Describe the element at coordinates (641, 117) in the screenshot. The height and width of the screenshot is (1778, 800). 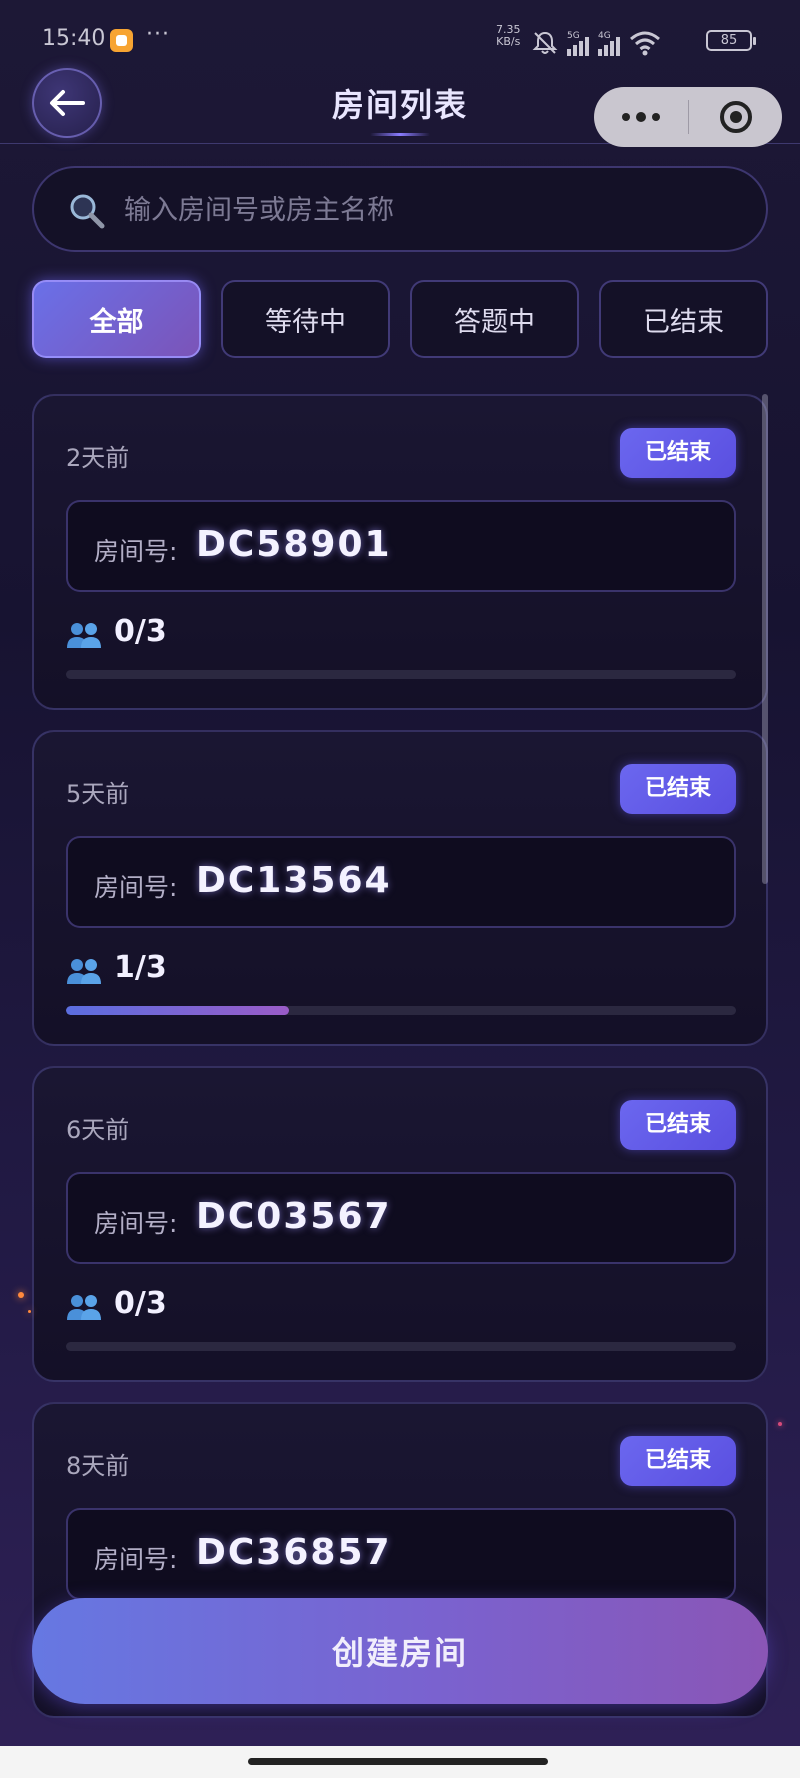
I see `more-options-button` at that location.